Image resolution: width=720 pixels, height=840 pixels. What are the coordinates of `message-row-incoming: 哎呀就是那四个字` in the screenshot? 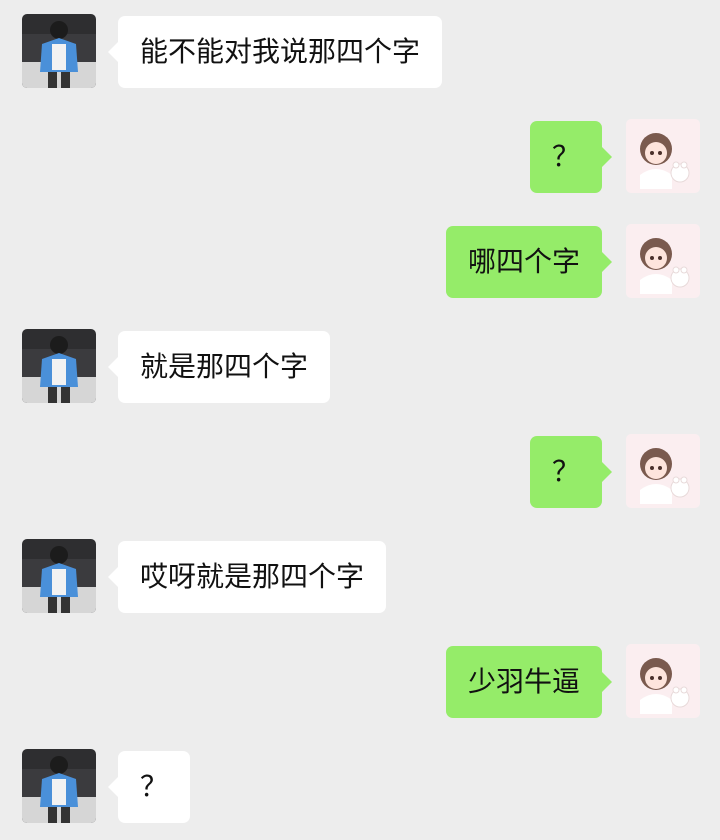 It's located at (360, 577).